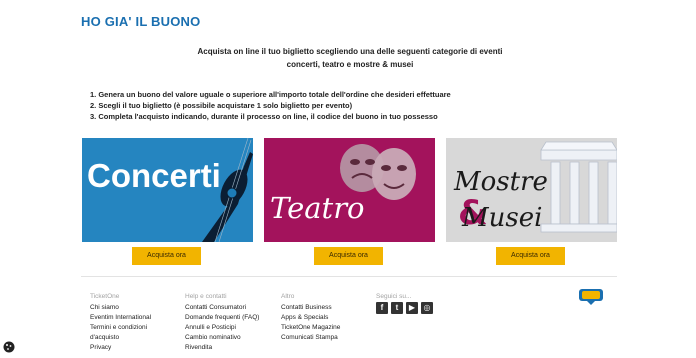 The image size is (696, 358). Describe the element at coordinates (154, 175) in the screenshot. I see `category-label-concerti: Concerti` at that location.